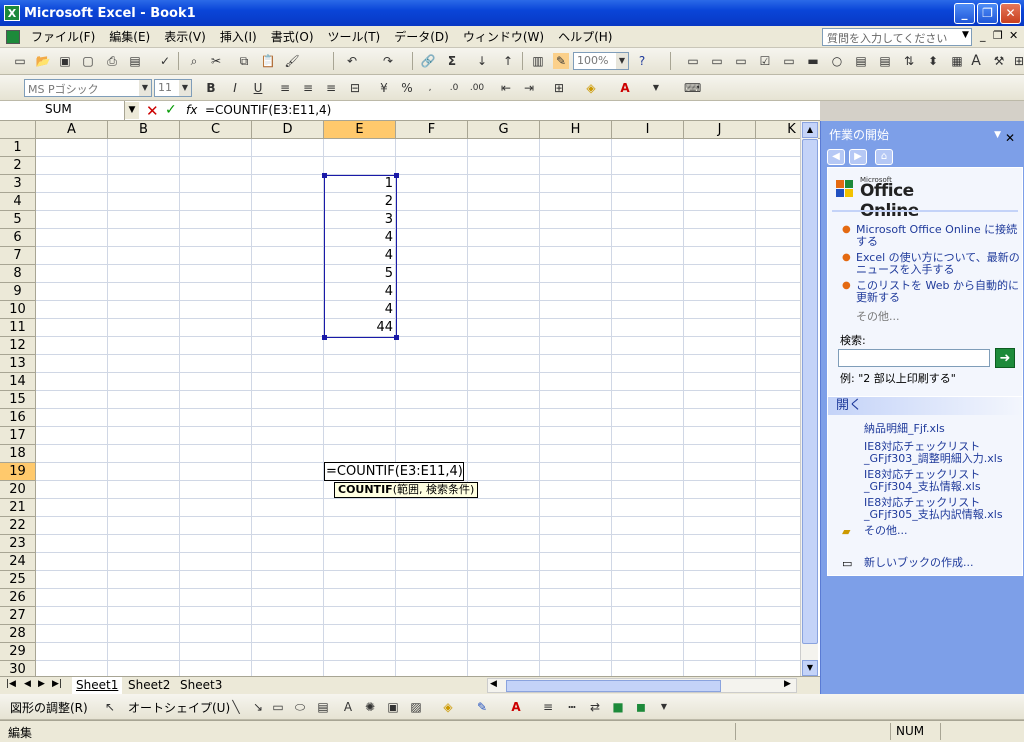 Image resolution: width=1024 pixels, height=742 pixels. I want to click on draw-toolbar-options-icon: ▼, so click(664, 707).